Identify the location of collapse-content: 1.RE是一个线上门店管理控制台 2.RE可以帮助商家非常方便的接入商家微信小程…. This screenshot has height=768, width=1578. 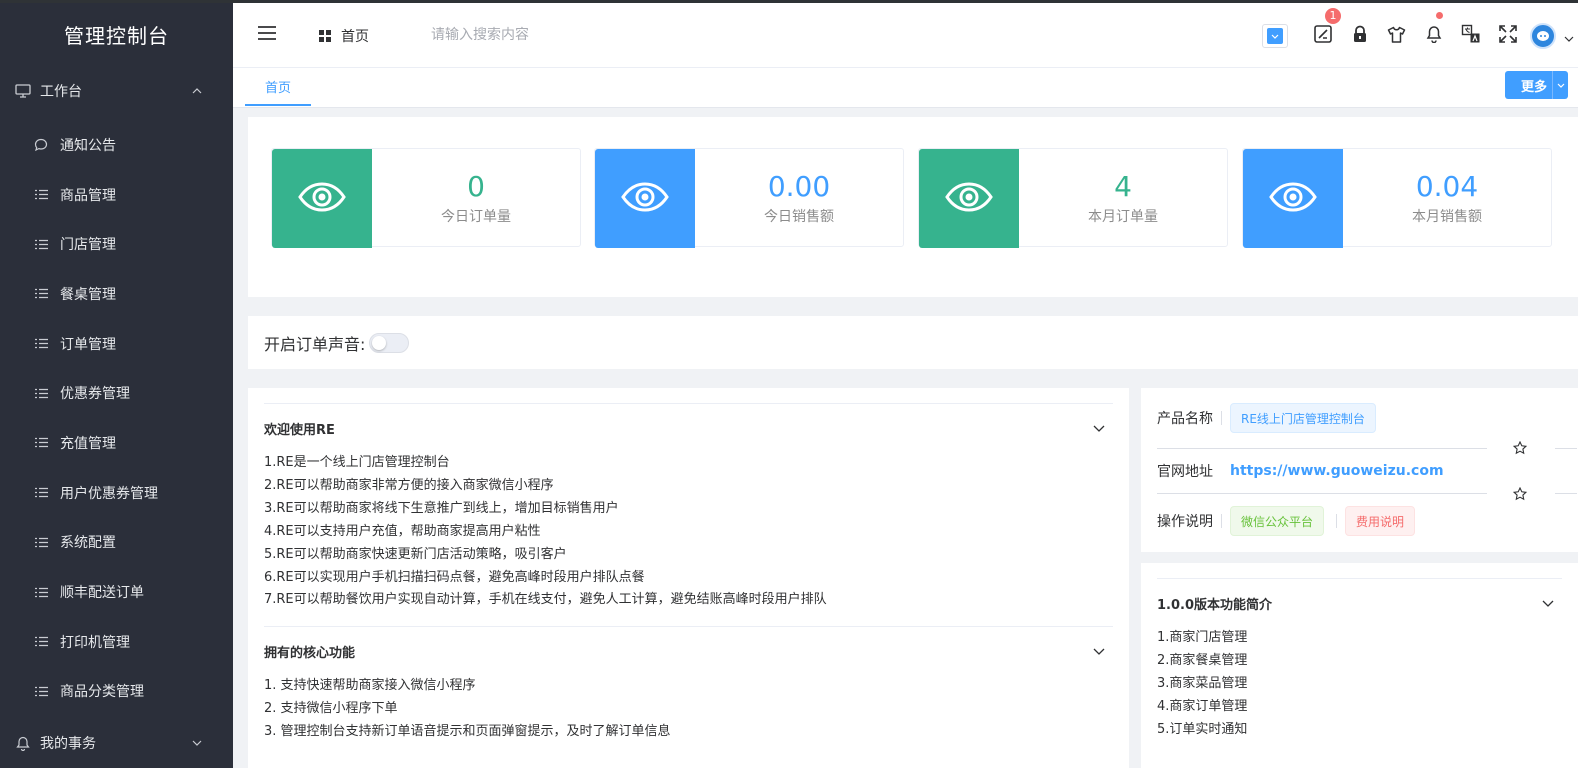
(688, 539).